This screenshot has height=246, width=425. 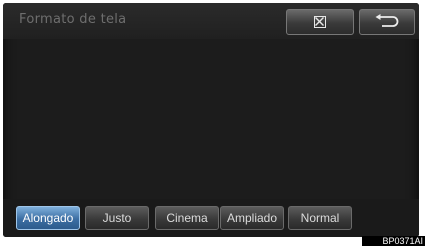 I want to click on mode-label: Ampliado, so click(x=252, y=218).